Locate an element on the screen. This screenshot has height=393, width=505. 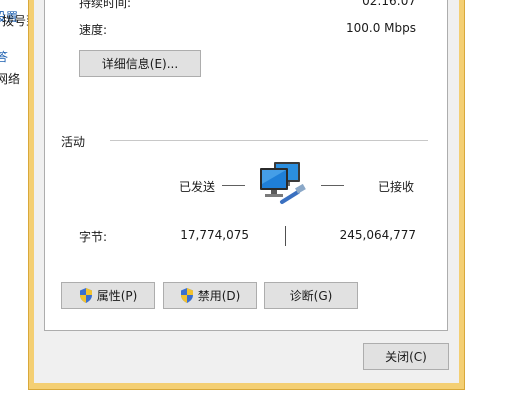
properties-button-label: 属性(P) is located at coordinates (117, 296).